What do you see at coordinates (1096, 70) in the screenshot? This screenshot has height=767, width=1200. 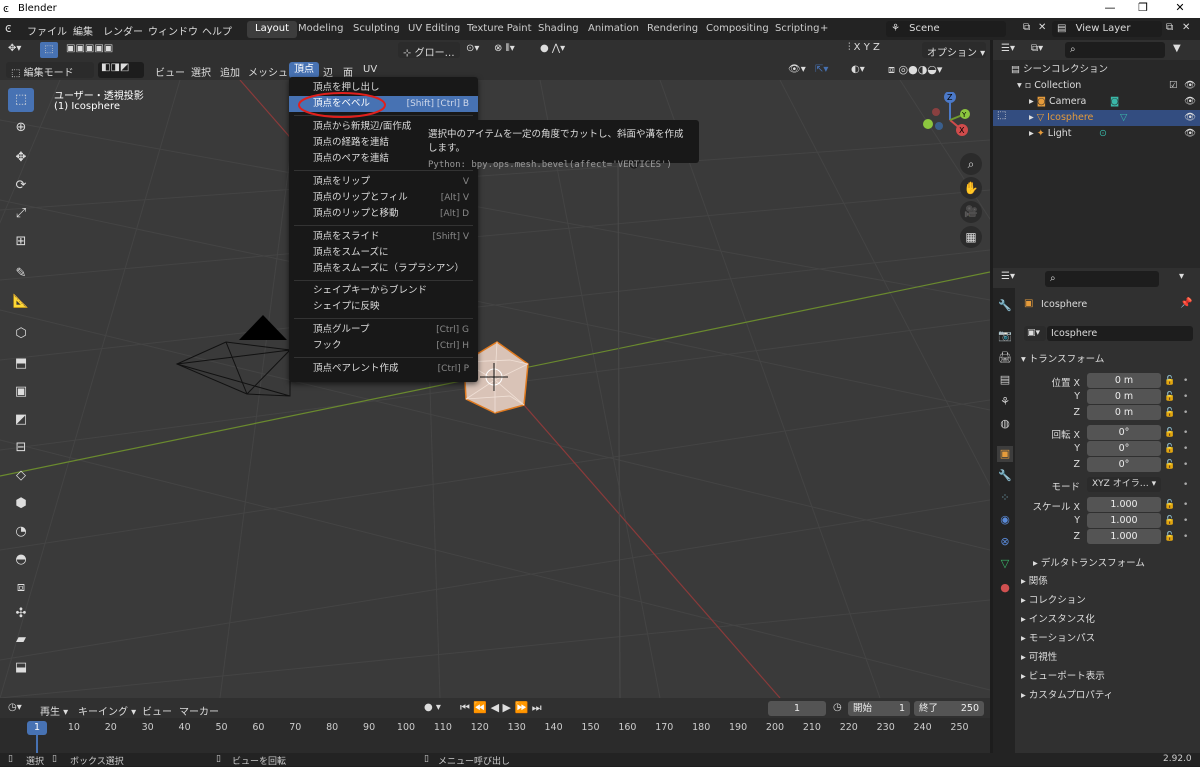 I see `outliner-scene-collection: ▤ シーンコレクション` at bounding box center [1096, 70].